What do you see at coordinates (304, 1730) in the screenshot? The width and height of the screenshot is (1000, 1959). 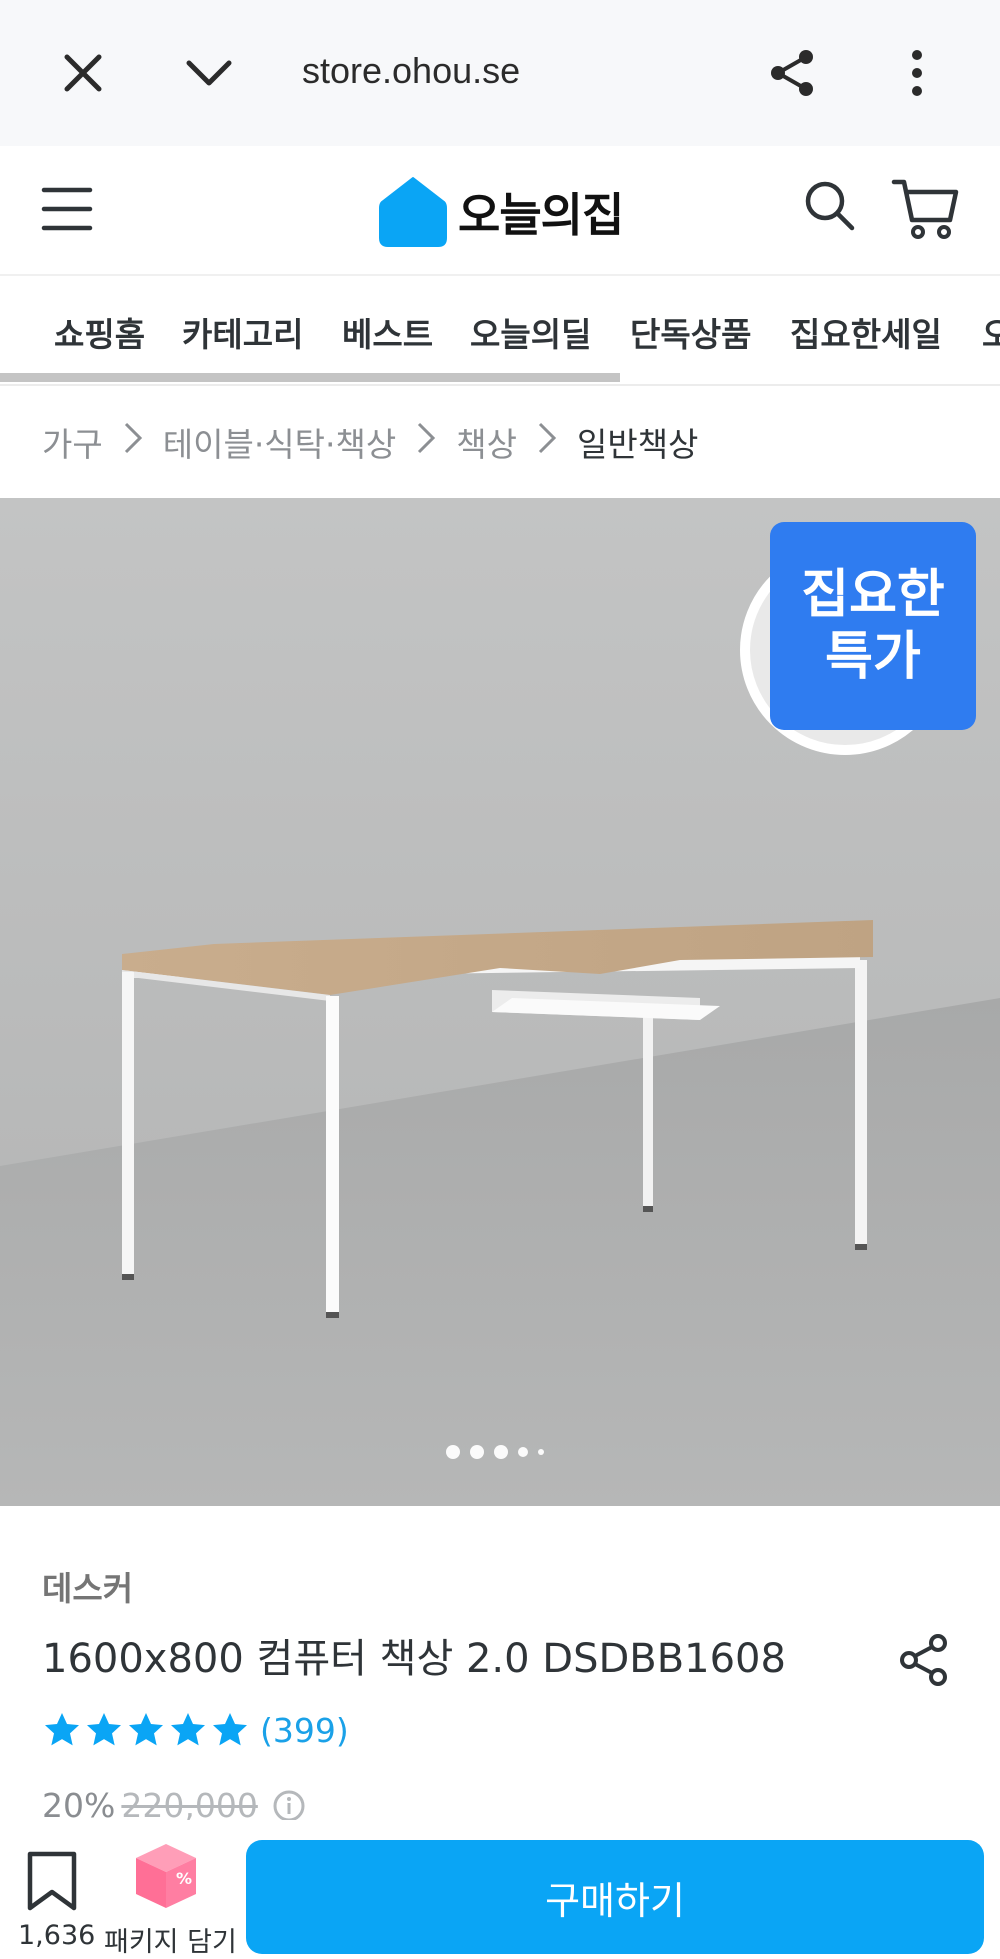 I see `review-count: (399)` at bounding box center [304, 1730].